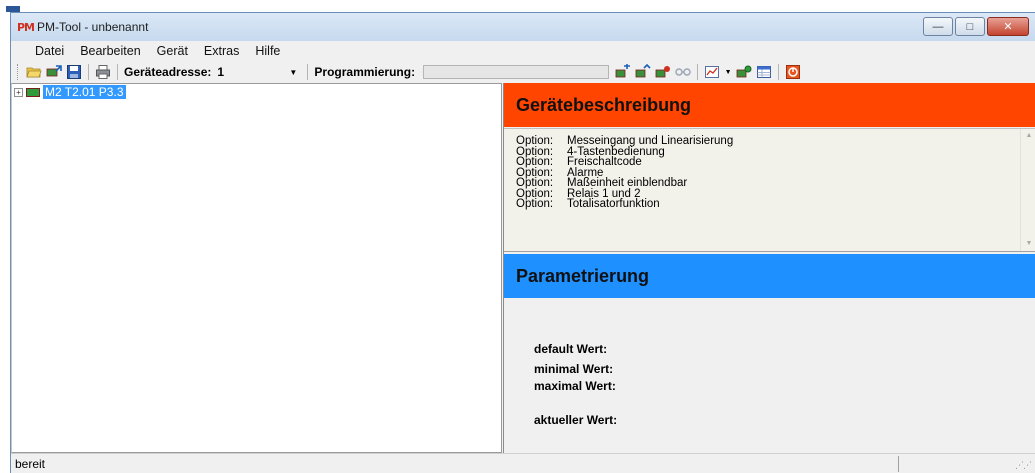  What do you see at coordinates (365, 72) in the screenshot?
I see `programming-label: Programmierung:` at bounding box center [365, 72].